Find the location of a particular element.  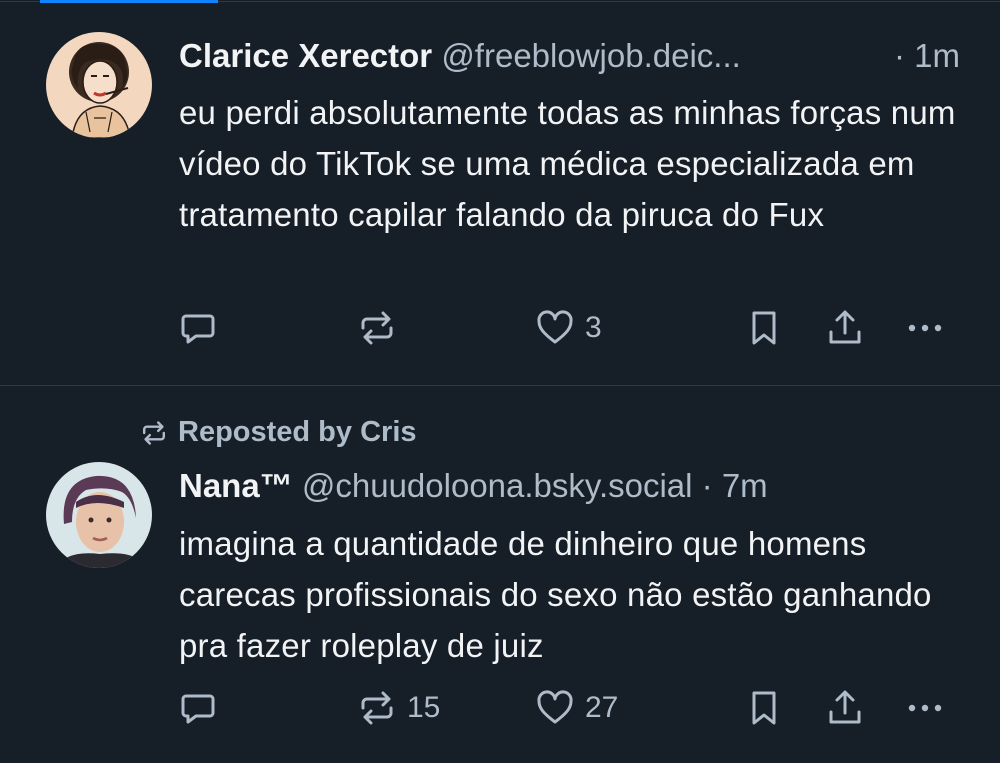

reposted-by: Reposted by Cris is located at coordinates (278, 432).